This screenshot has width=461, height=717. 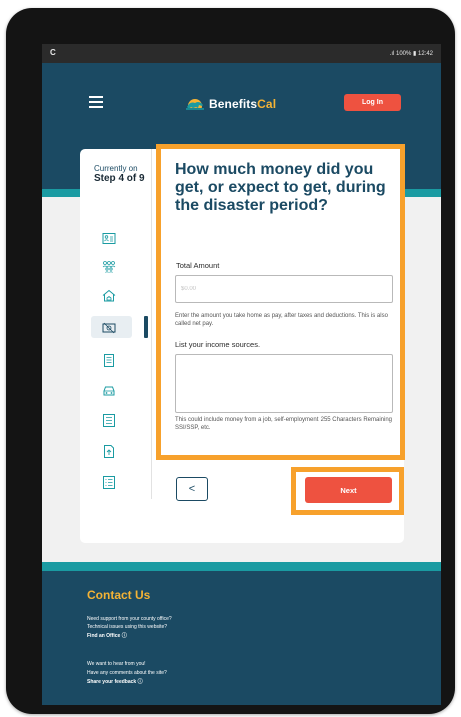 I want to click on teal-divider-bottom, so click(x=241, y=566).